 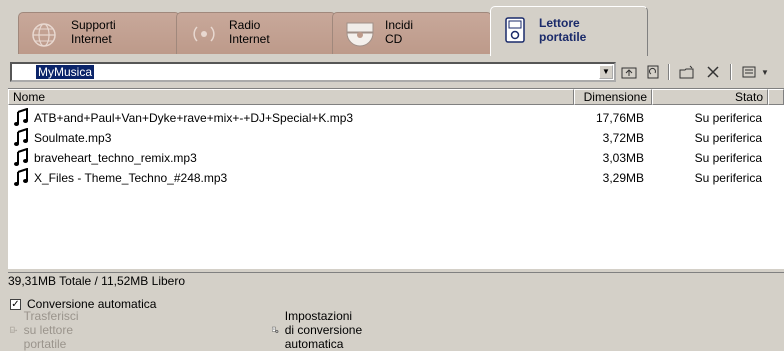 What do you see at coordinates (15, 304) in the screenshot?
I see `auto-convert-checkbox: ✓` at bounding box center [15, 304].